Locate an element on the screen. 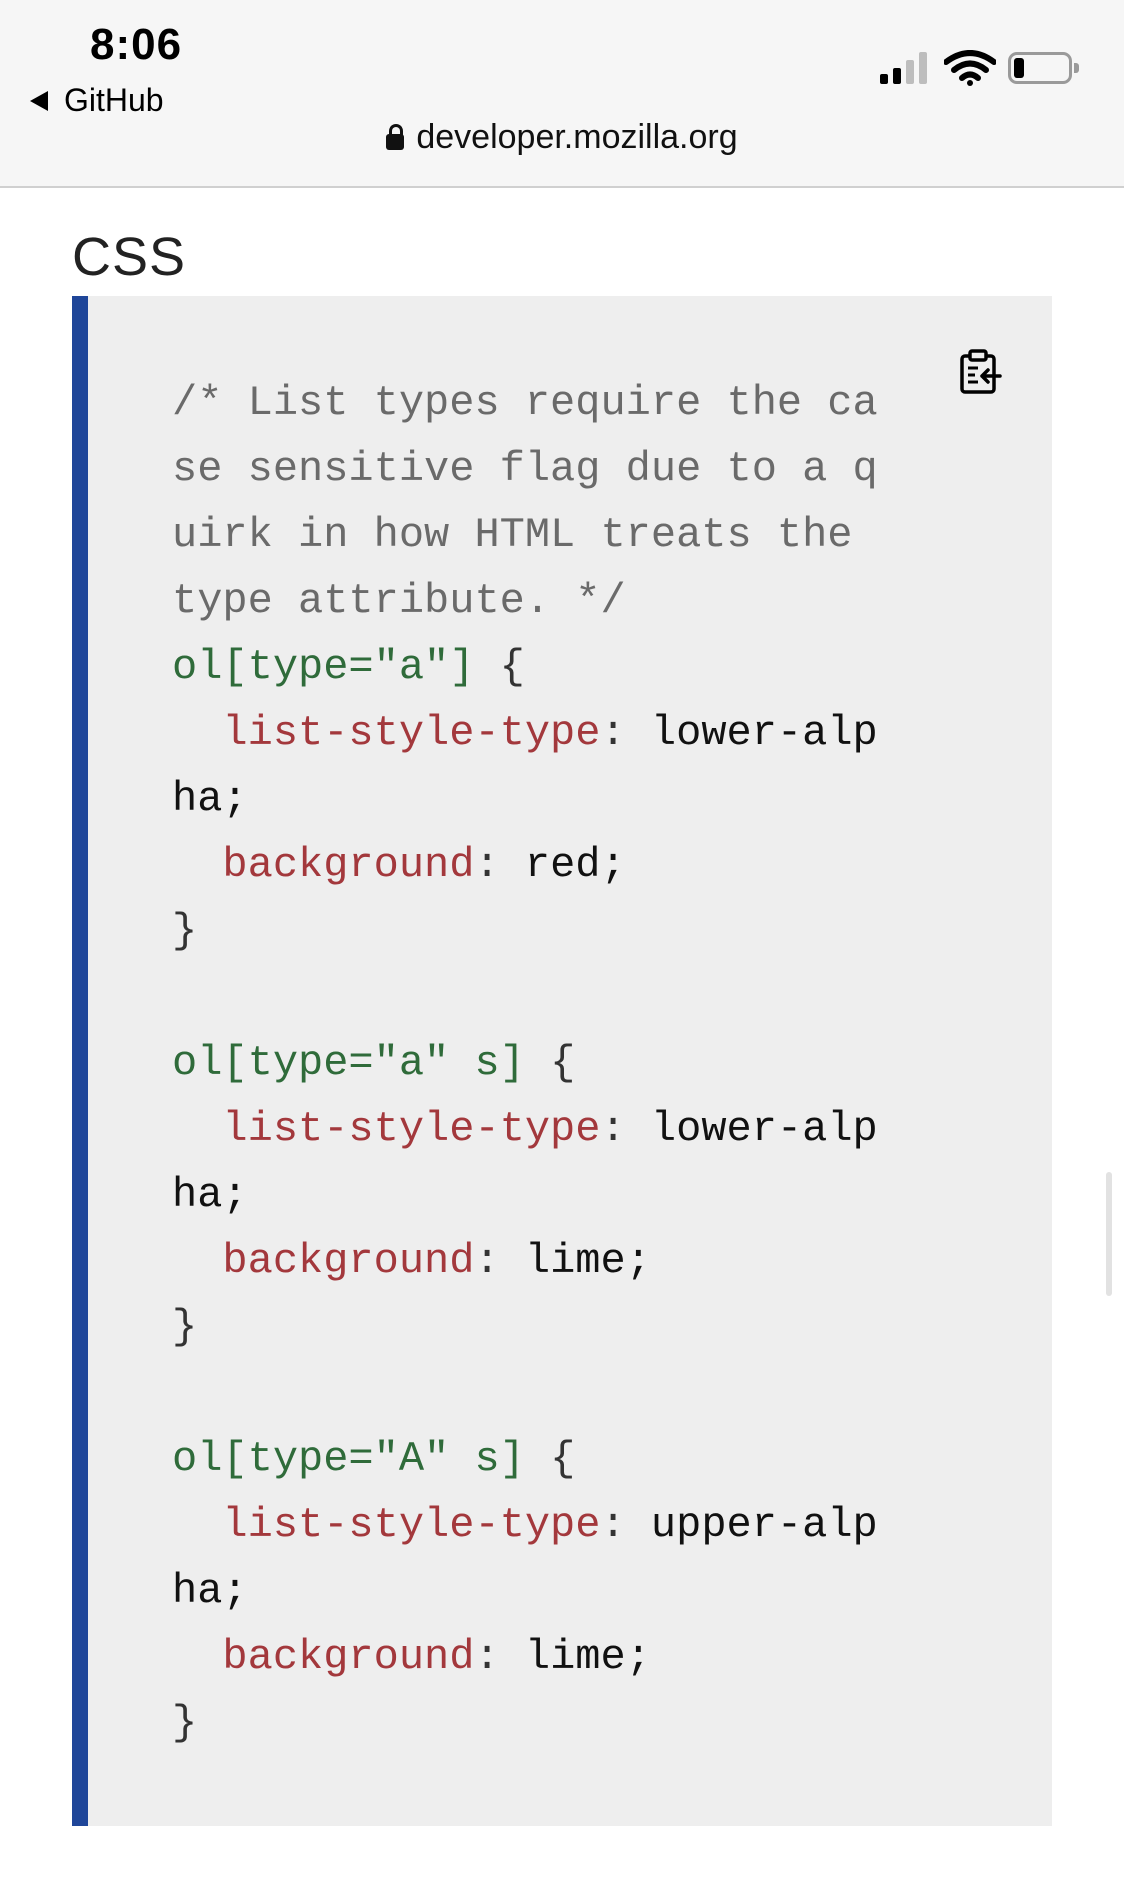 Image resolution: width=1124 pixels, height=1879 pixels. code-line: list-style-type: upper-alp is located at coordinates (572, 1525).